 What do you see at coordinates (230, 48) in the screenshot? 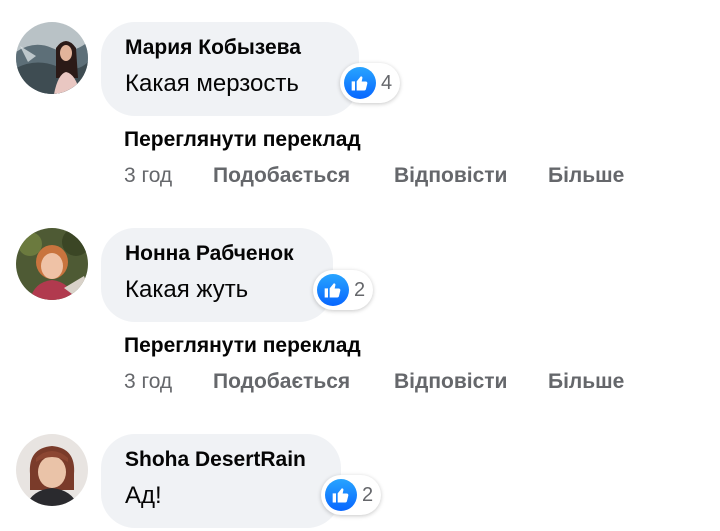
I see `comment-author: Мария Кобызева` at bounding box center [230, 48].